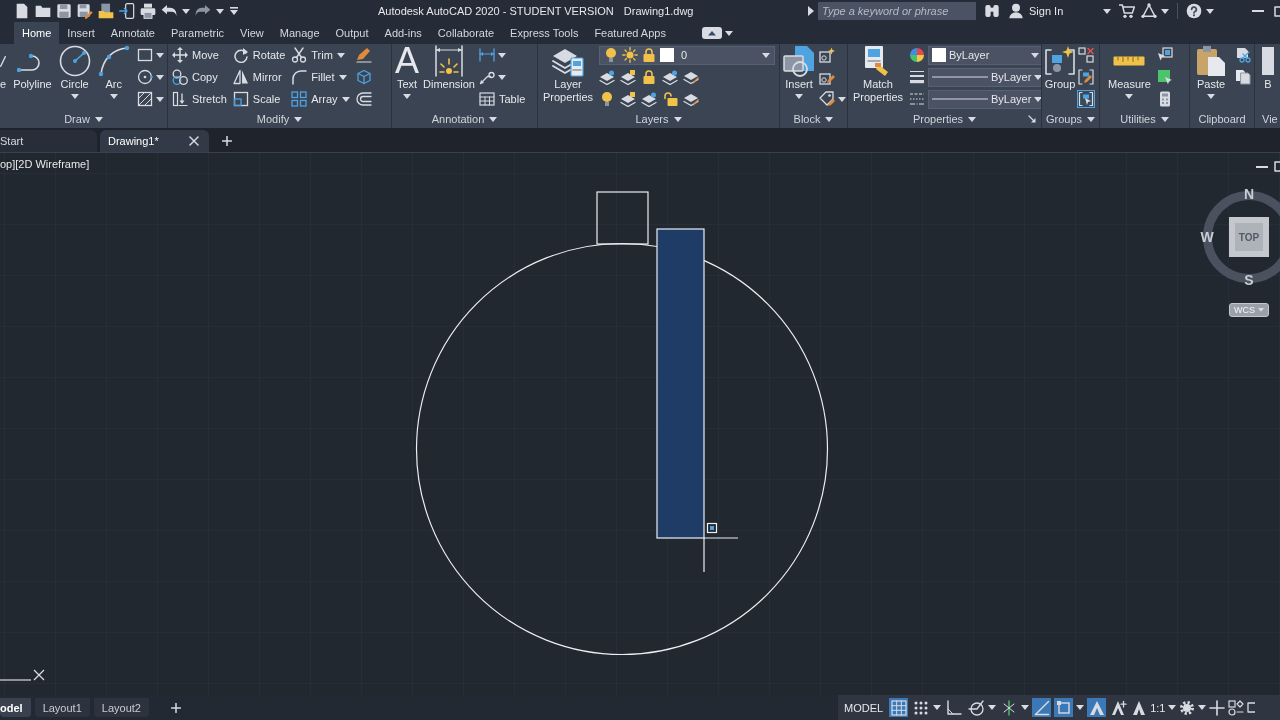  I want to click on cursor-filled-square-icon, so click(1164, 77).